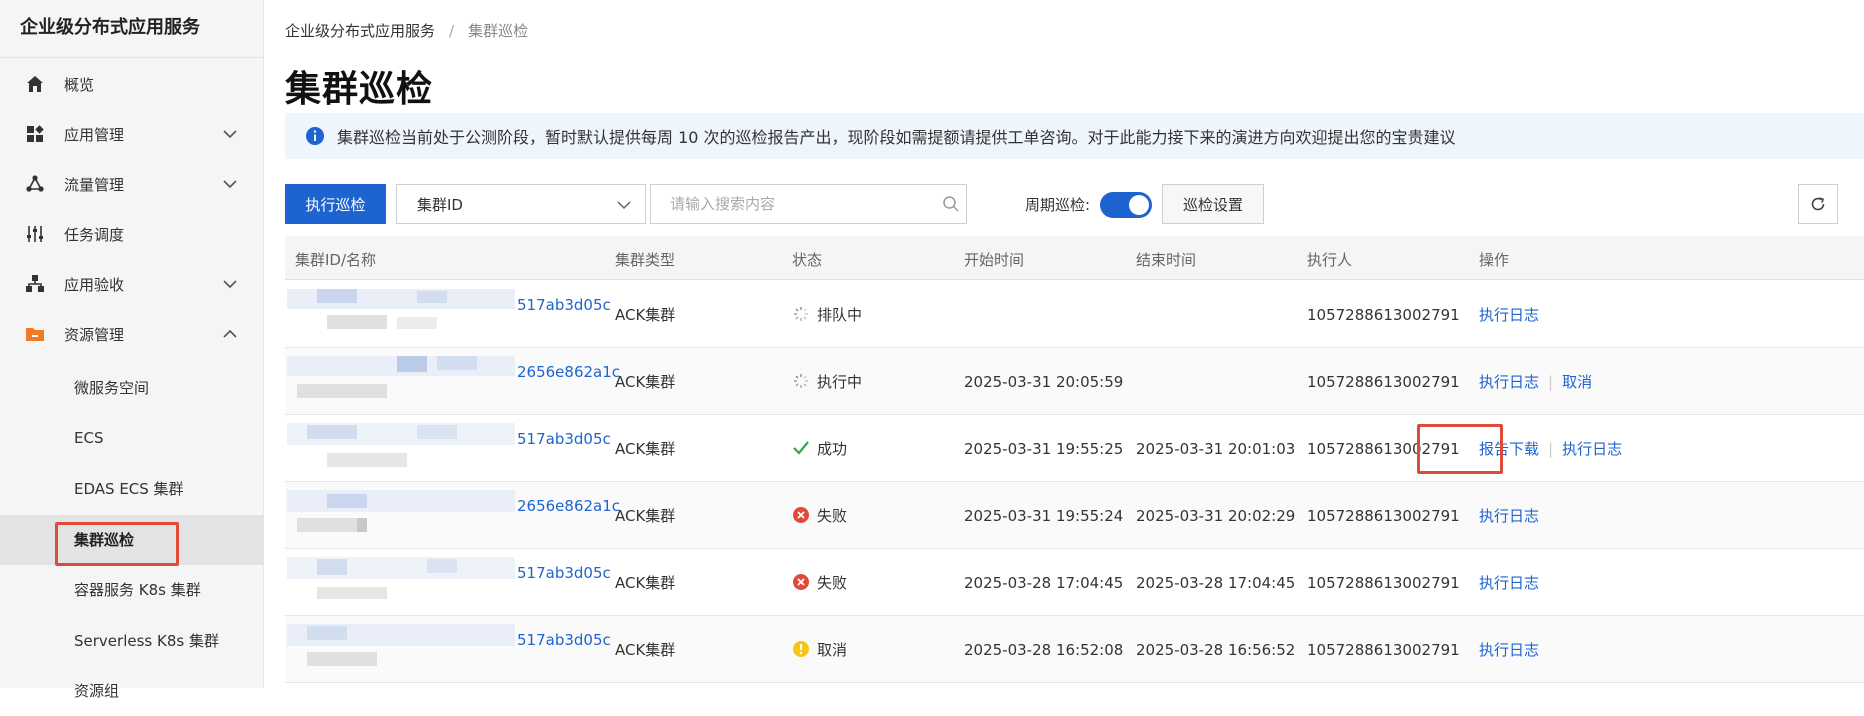 The width and height of the screenshot is (1864, 716). I want to click on column-header: 执行人, so click(1330, 260).